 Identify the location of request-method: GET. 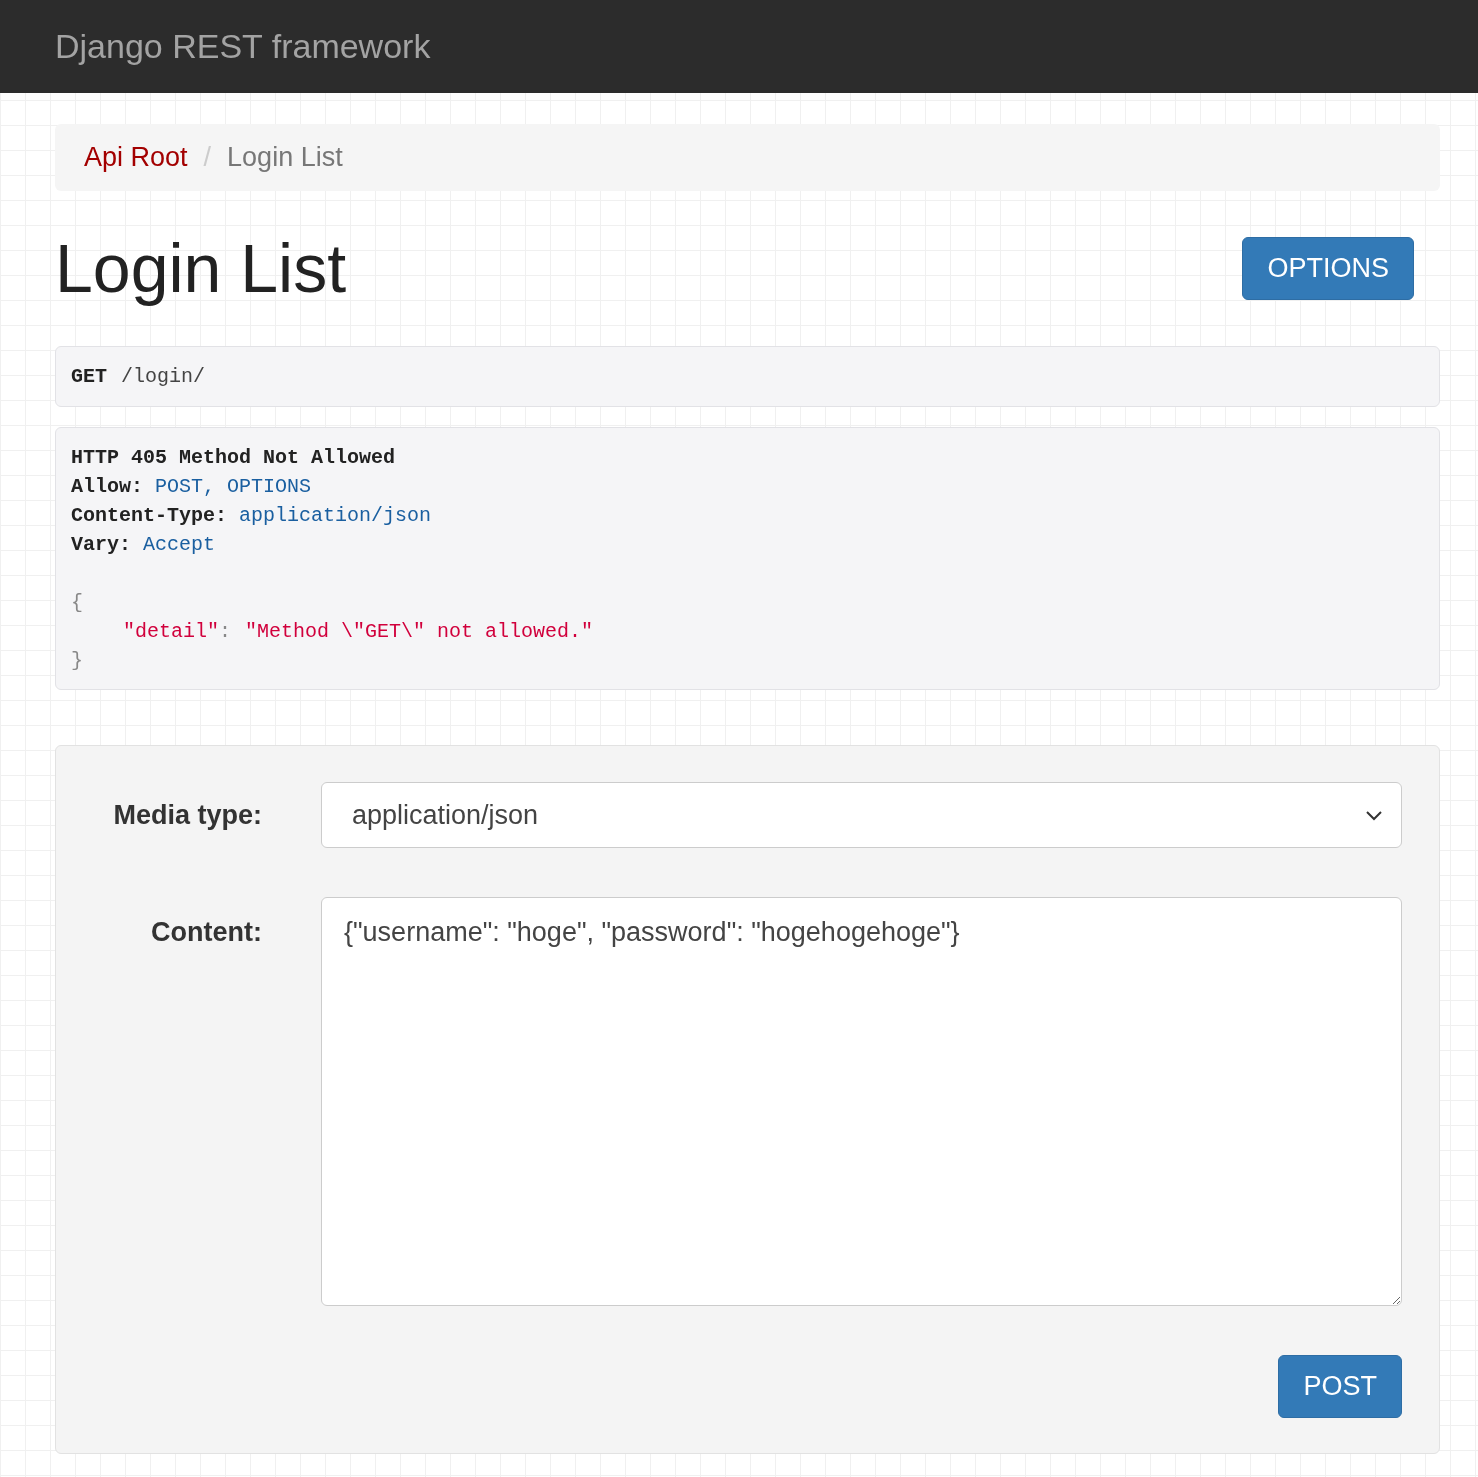
(89, 376).